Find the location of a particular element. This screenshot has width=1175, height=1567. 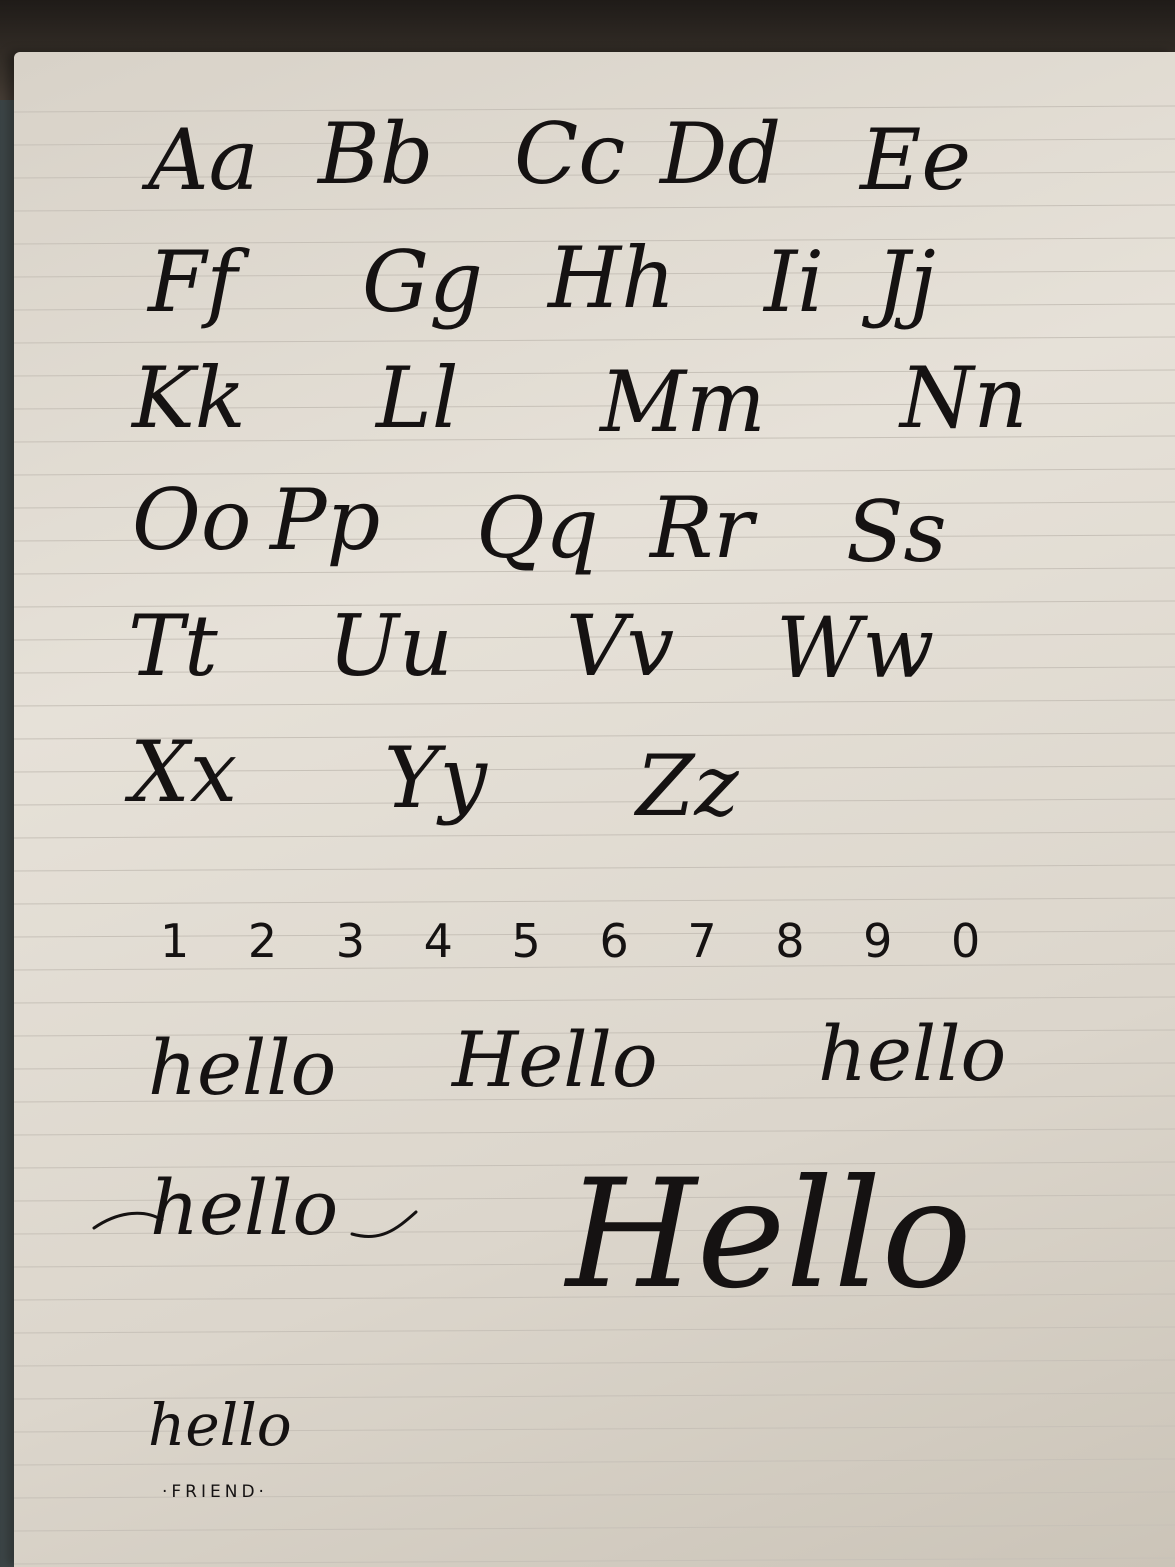

letter-pair-oo: Oo is located at coordinates (192, 520).